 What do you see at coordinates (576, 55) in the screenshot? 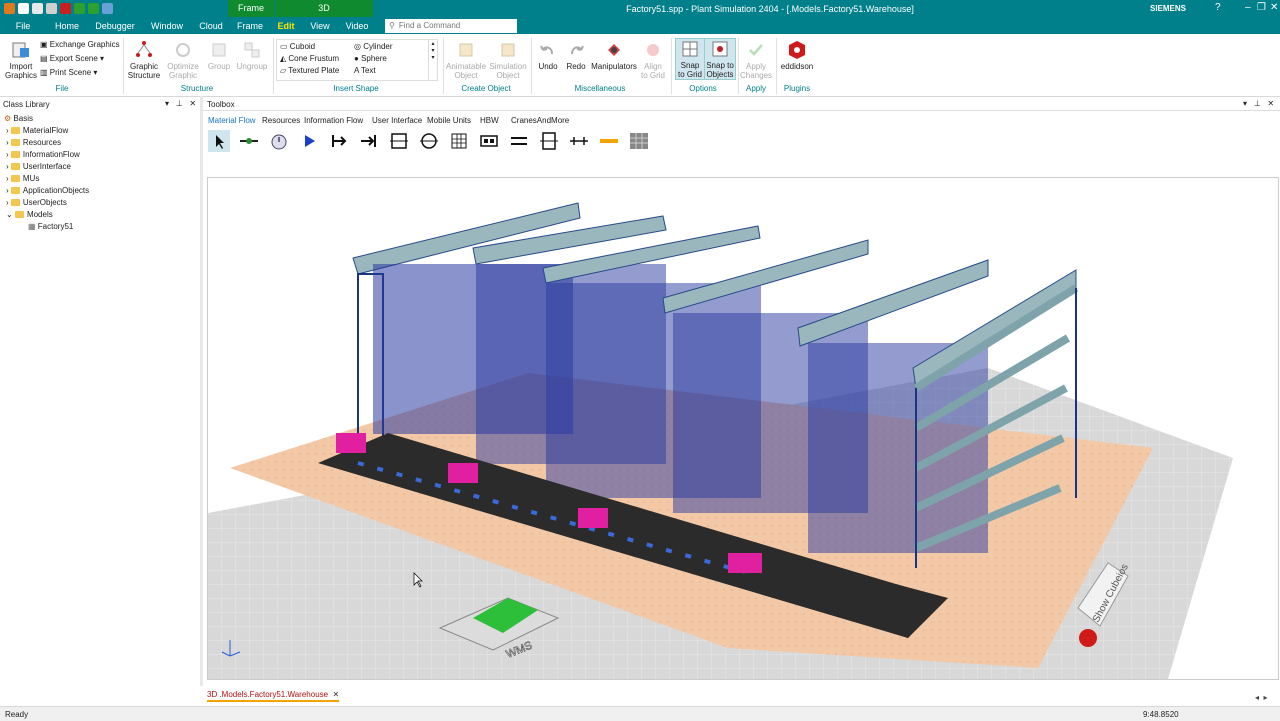
I see `redo-button: Redo` at bounding box center [576, 55].